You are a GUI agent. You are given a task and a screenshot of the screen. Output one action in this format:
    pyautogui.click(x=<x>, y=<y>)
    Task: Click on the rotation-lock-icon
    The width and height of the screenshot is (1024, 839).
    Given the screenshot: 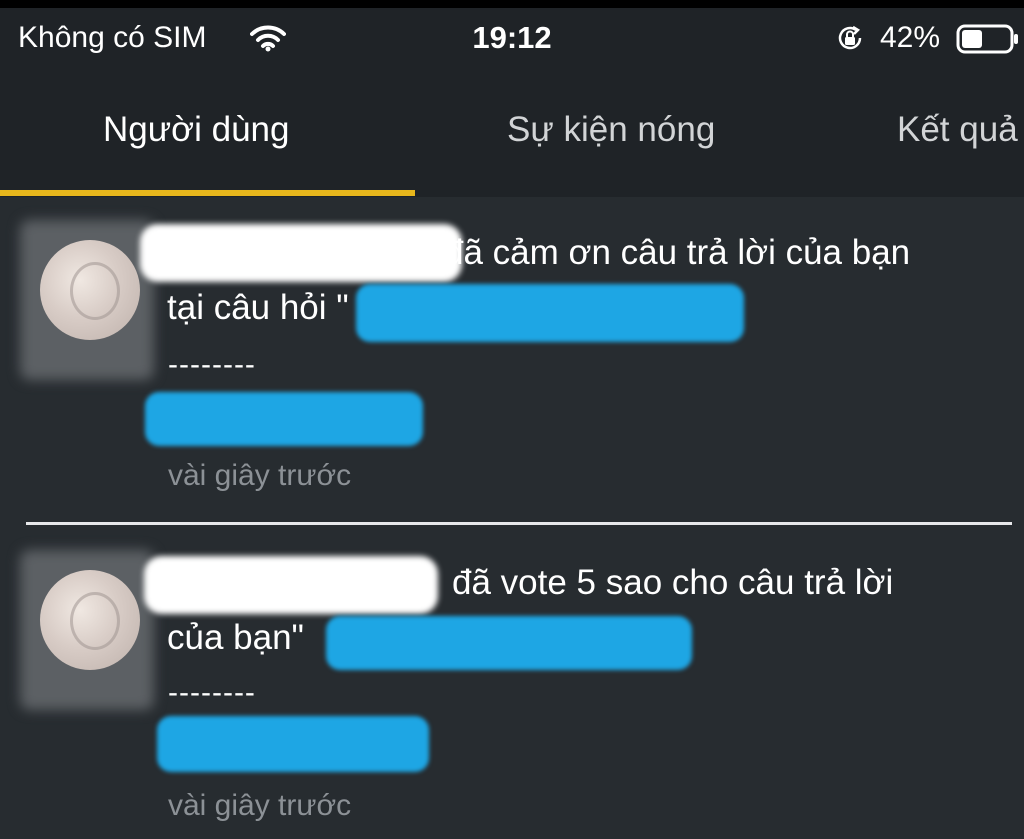 What is the action you would take?
    pyautogui.click(x=850, y=37)
    